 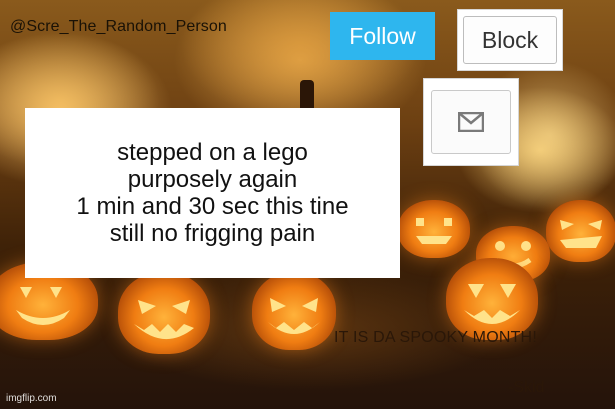 I want to click on imgflip-watermark: imgflip.com, so click(x=31, y=398).